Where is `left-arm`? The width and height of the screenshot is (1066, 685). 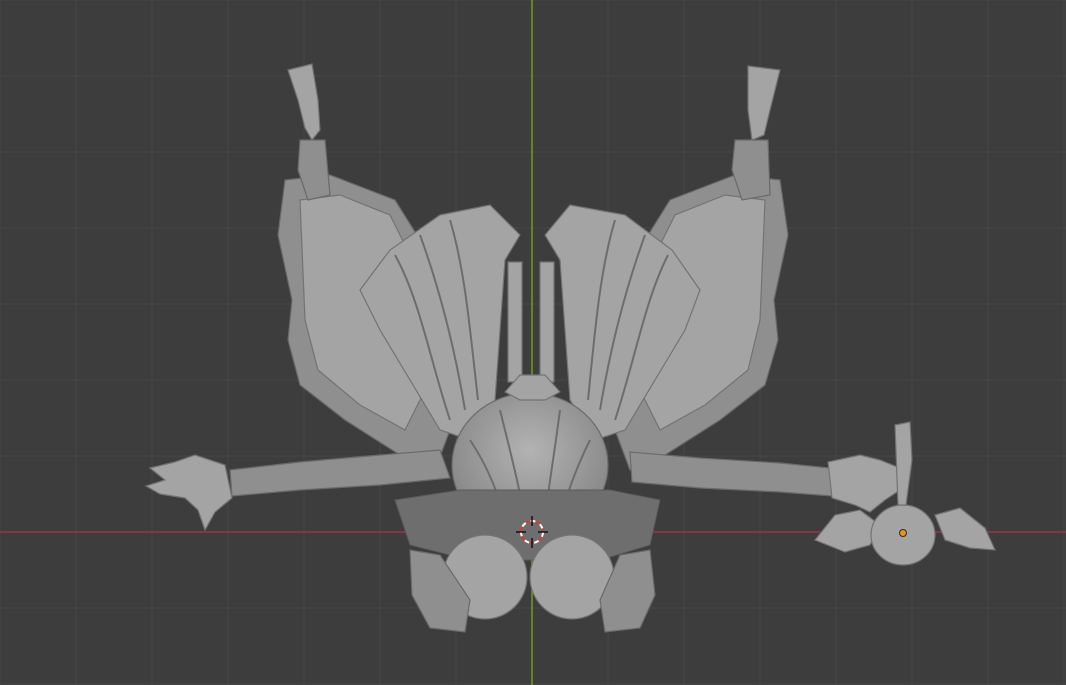
left-arm is located at coordinates (340, 473).